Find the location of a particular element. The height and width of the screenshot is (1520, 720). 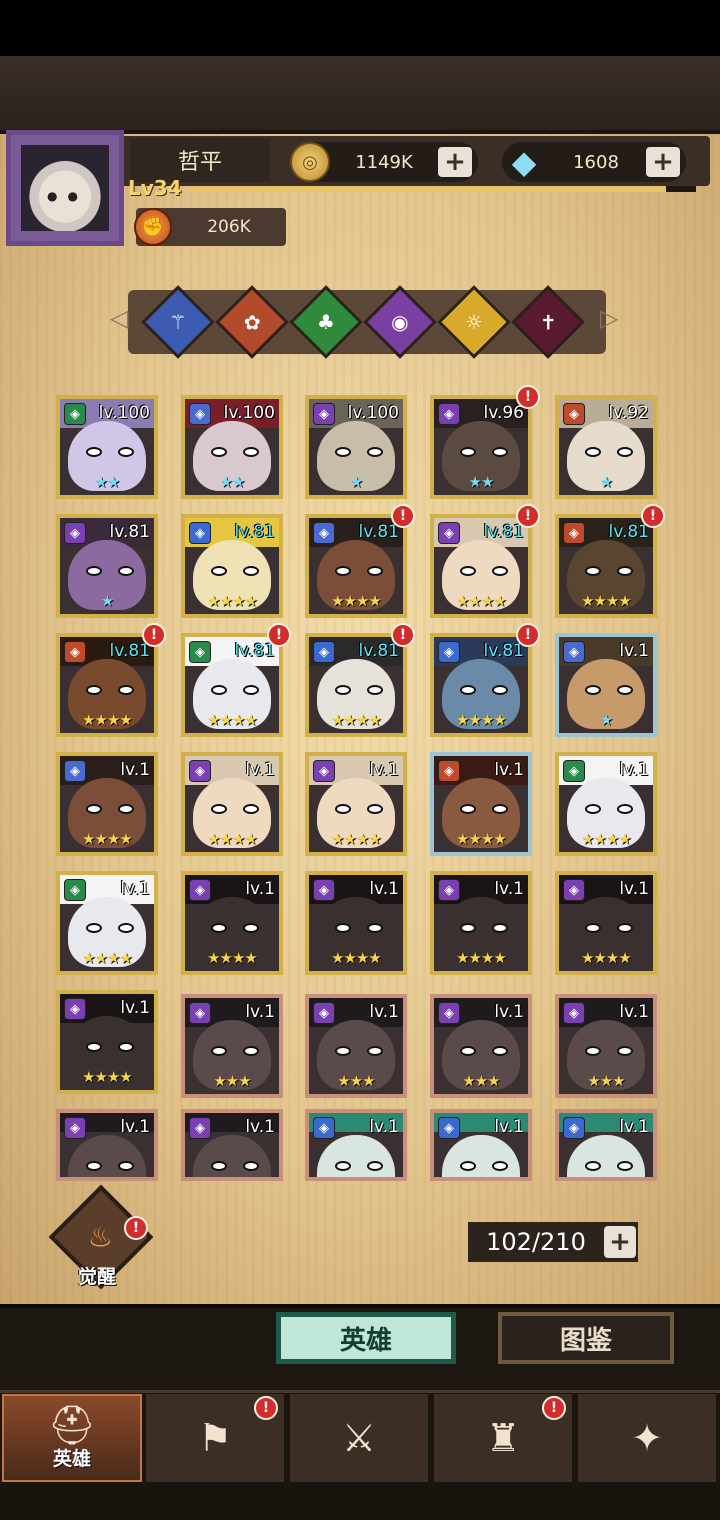

nav-guild-handshake: ✦ is located at coordinates (648, 1438).